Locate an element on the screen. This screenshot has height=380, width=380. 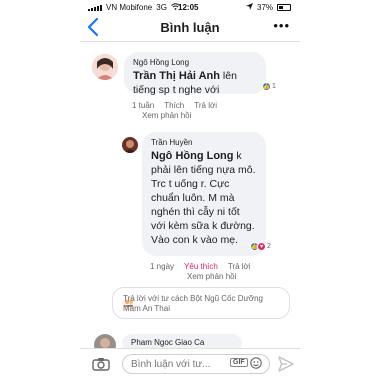
gif-button: GIF is located at coordinates (239, 362).